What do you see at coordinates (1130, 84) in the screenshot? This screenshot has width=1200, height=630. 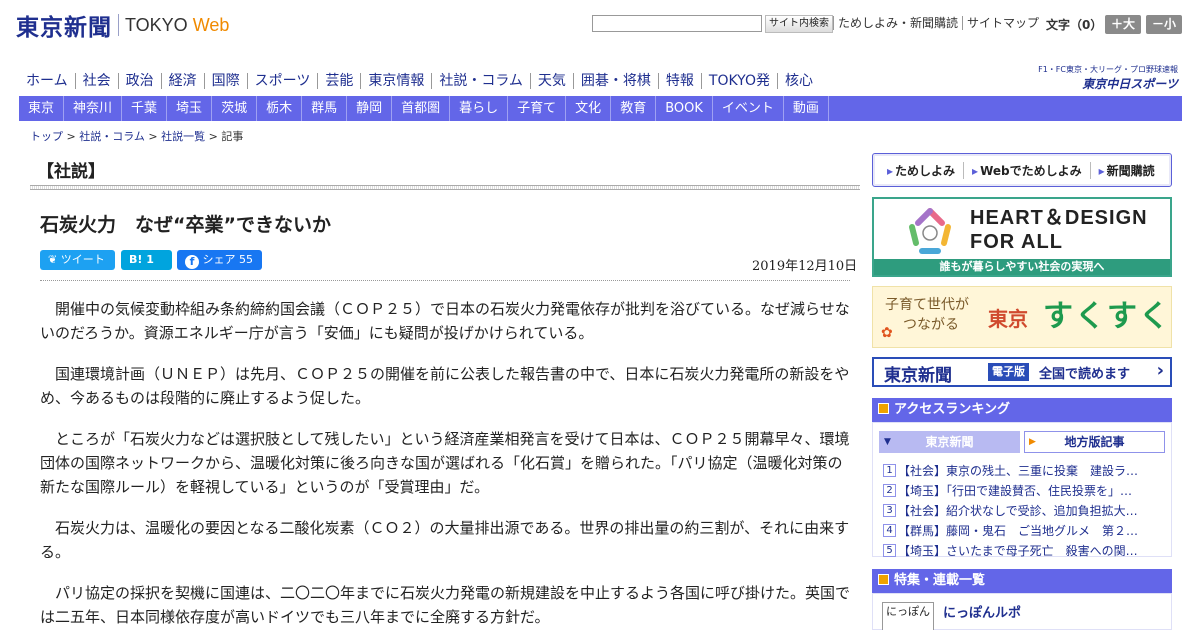 I see `chunichi-logo: 東京中日スポーツ` at bounding box center [1130, 84].